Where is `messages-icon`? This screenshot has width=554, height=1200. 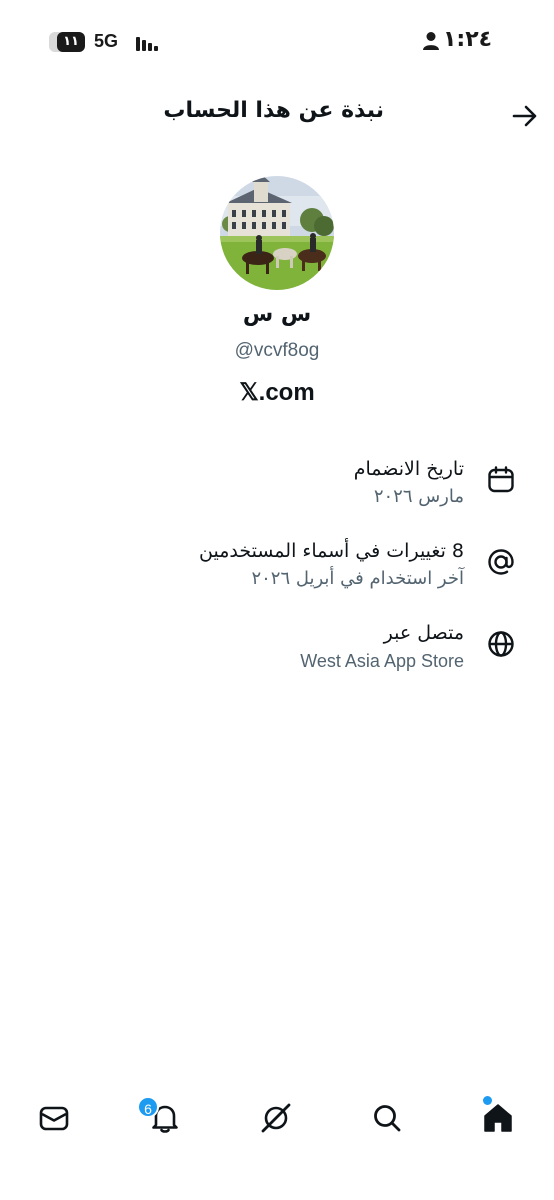 messages-icon is located at coordinates (54, 1118).